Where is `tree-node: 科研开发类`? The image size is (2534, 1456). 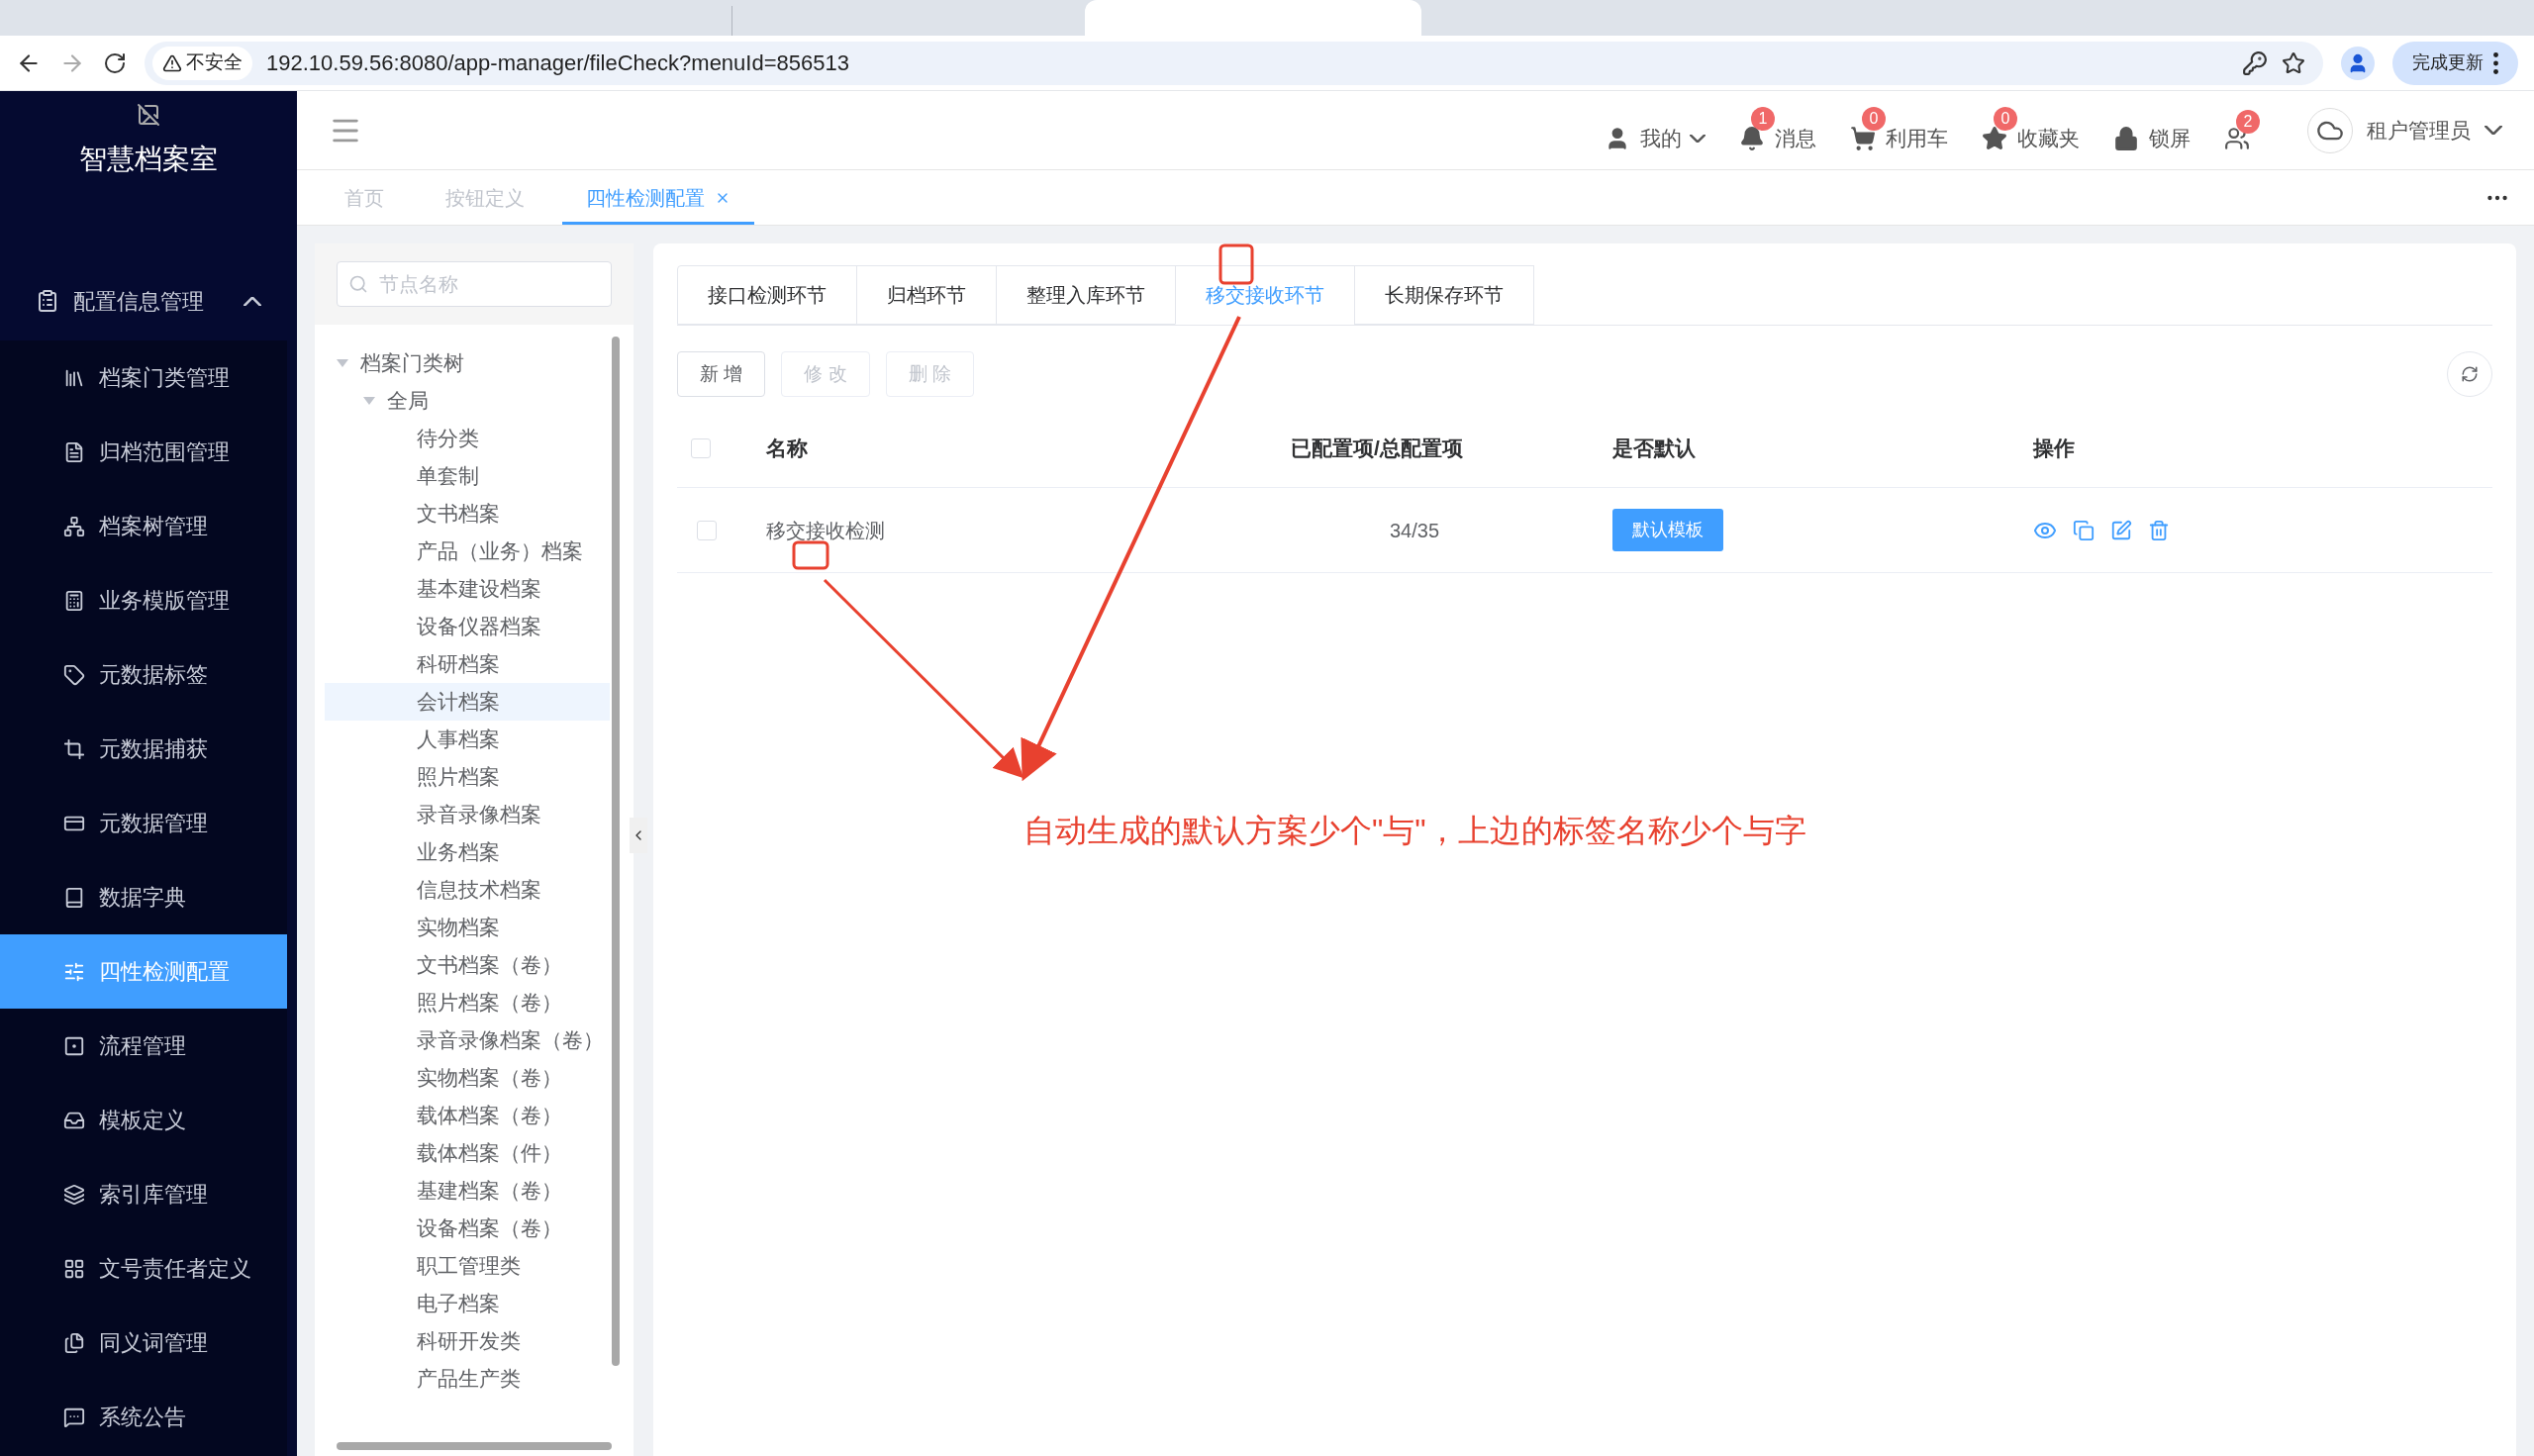 tree-node: 科研开发类 is located at coordinates (467, 1341).